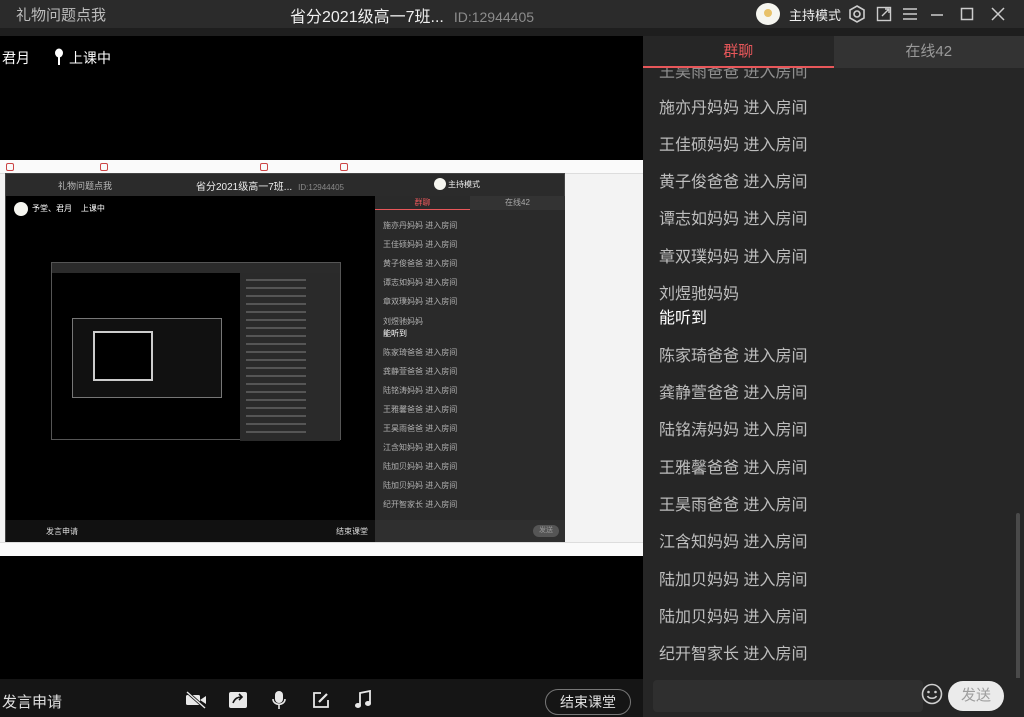  What do you see at coordinates (857, 14) in the screenshot?
I see `settings-icon` at bounding box center [857, 14].